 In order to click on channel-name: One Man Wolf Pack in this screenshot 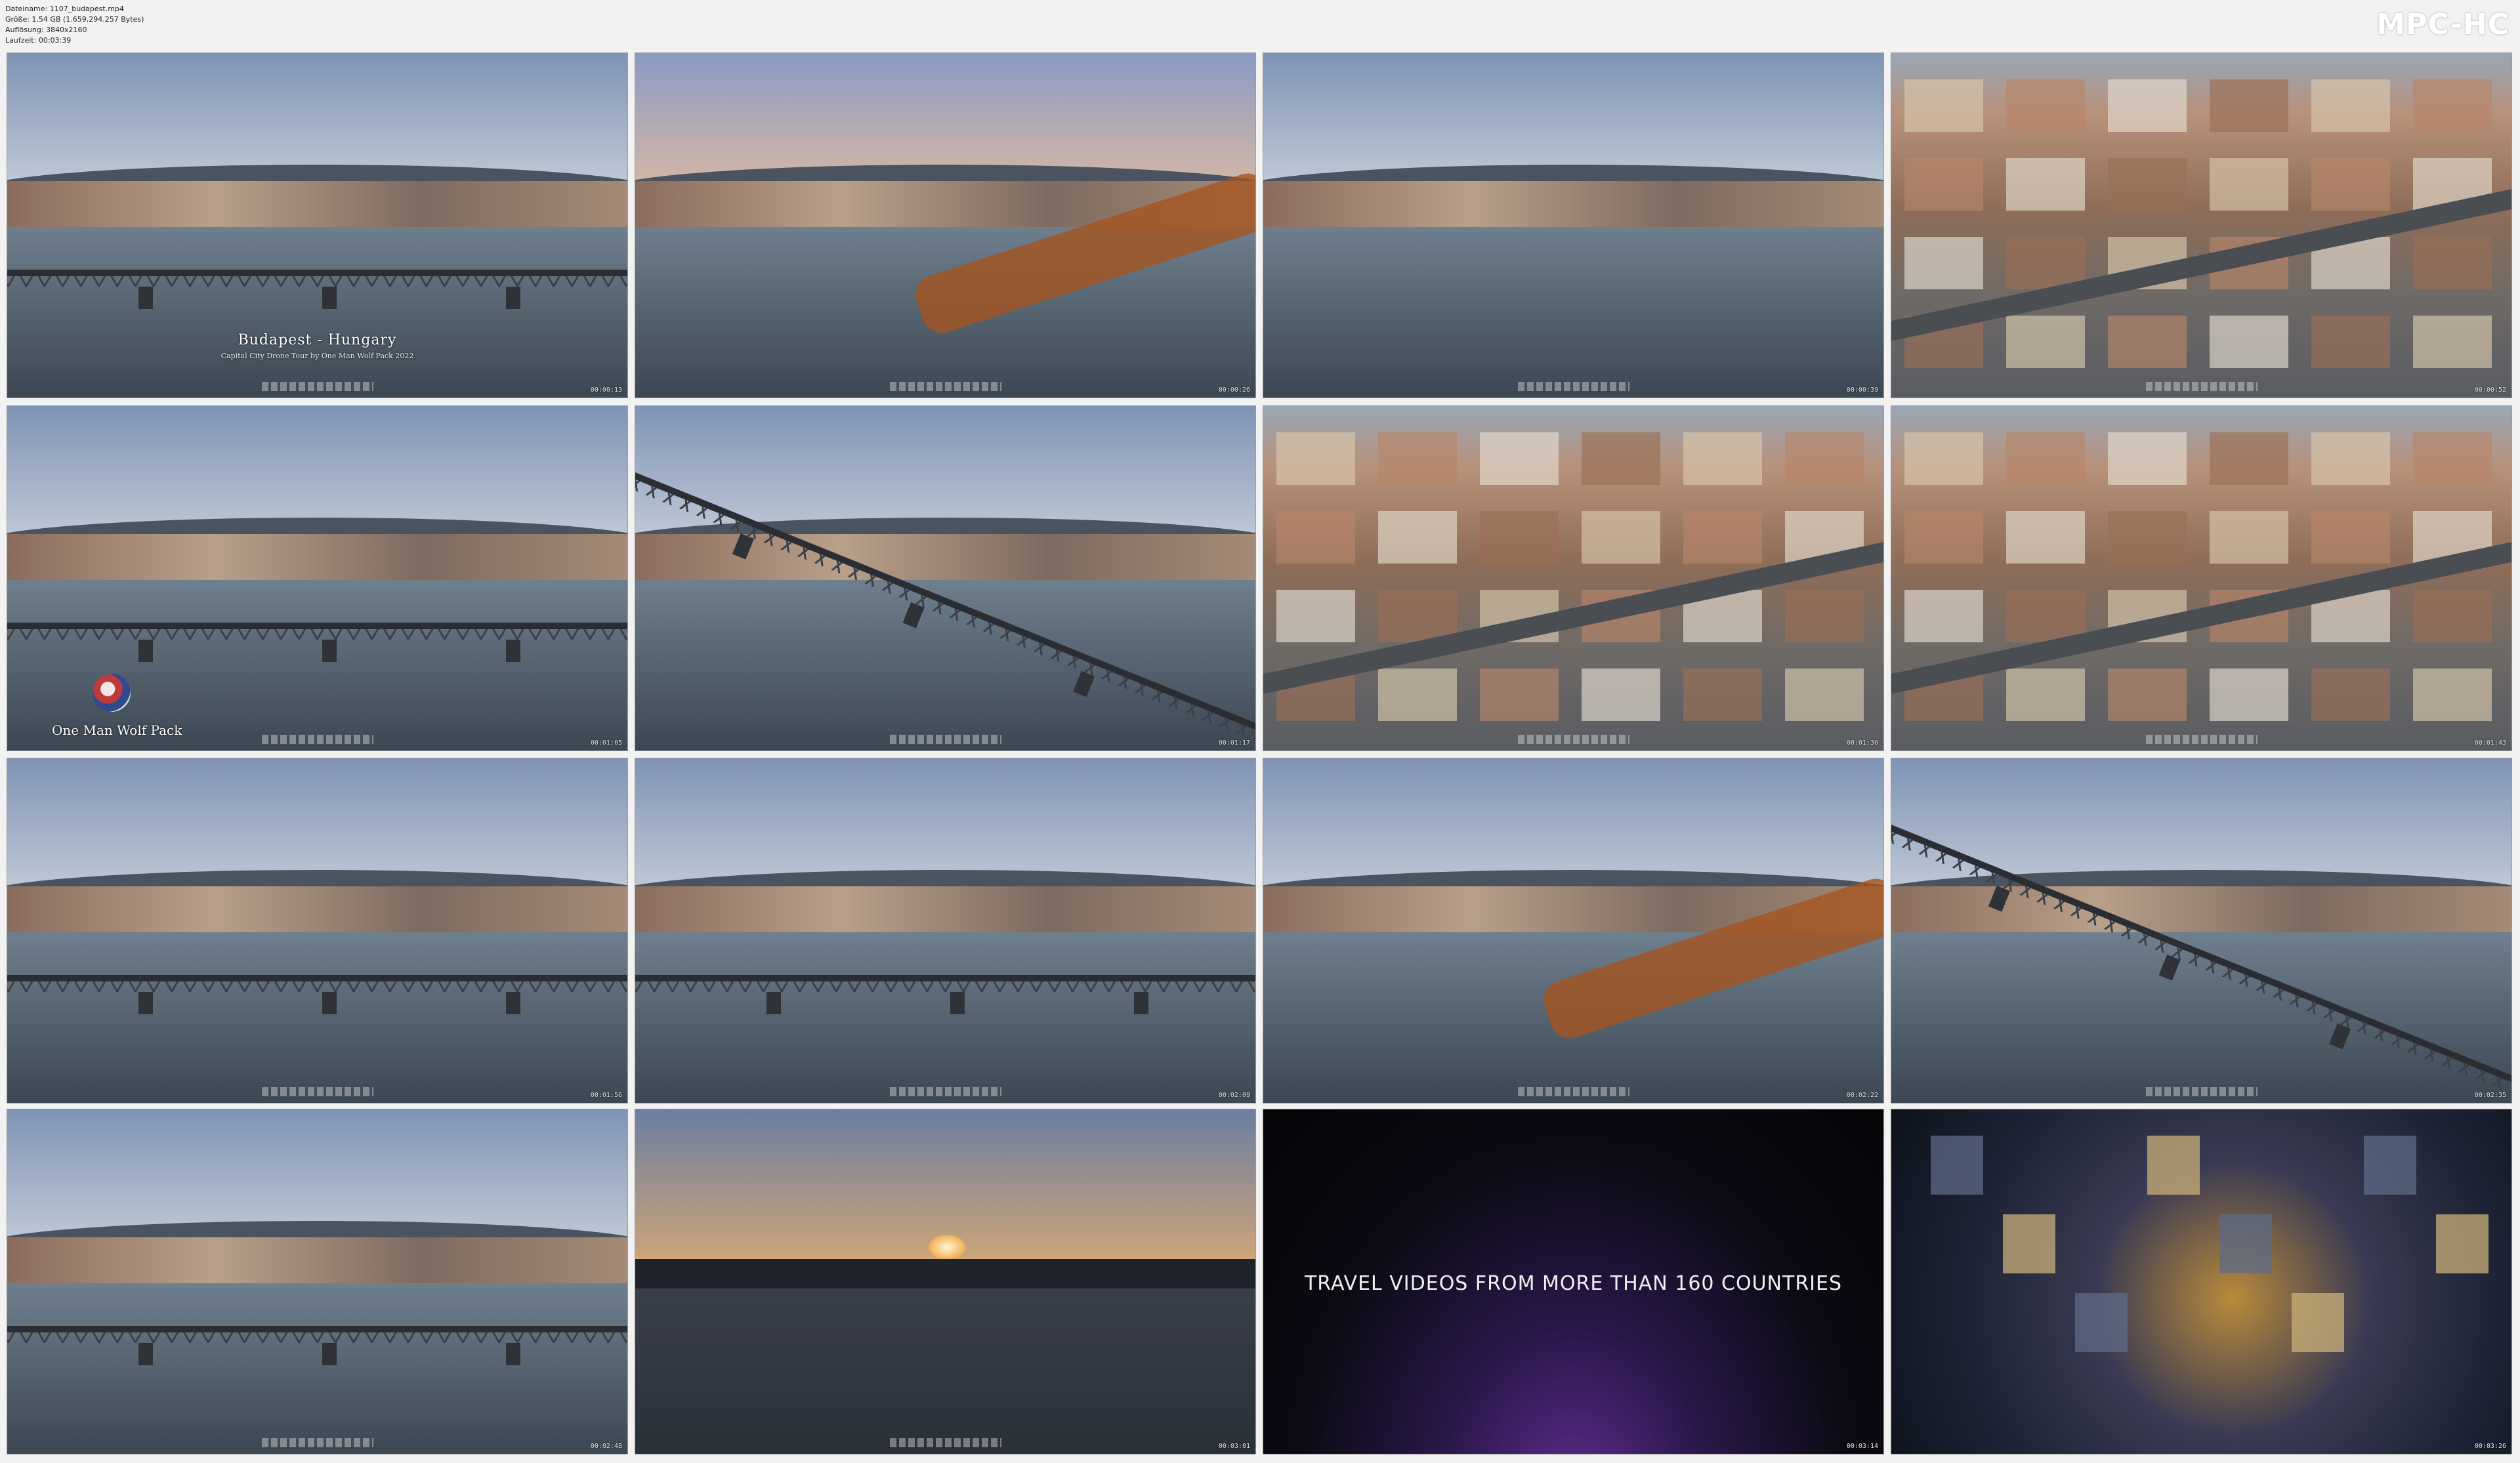, I will do `click(117, 730)`.